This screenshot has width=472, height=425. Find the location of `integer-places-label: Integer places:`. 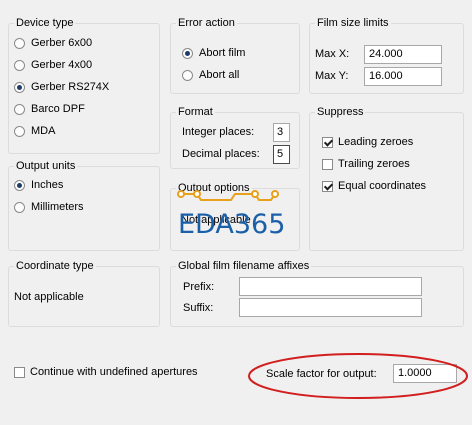

integer-places-label: Integer places: is located at coordinates (218, 132).